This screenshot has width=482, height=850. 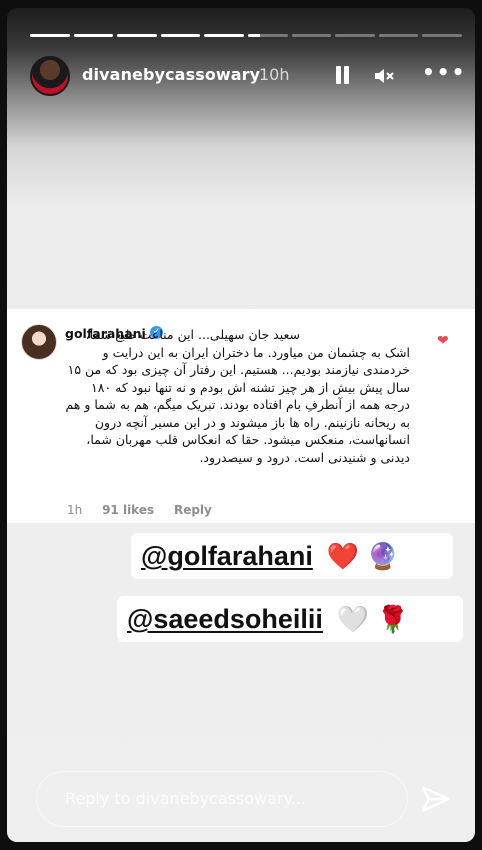 I want to click on pause-icon, so click(x=342, y=76).